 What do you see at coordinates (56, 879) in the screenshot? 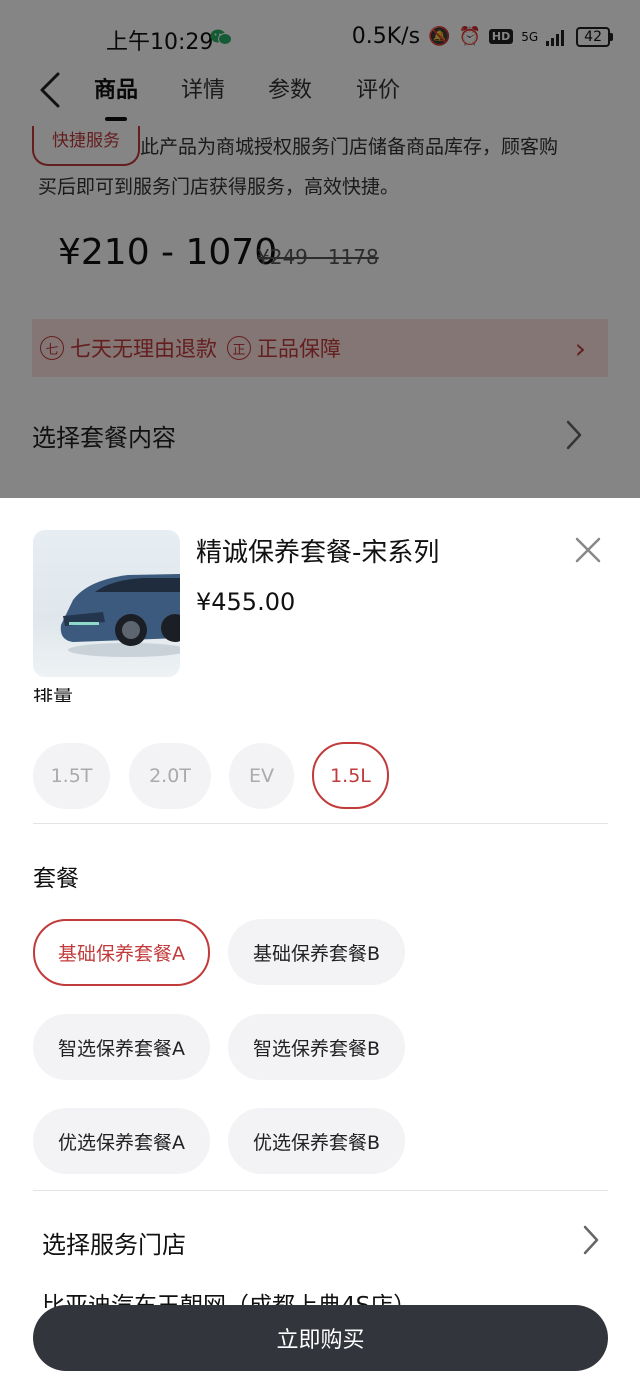
I see `package-section-title: 套餐` at bounding box center [56, 879].